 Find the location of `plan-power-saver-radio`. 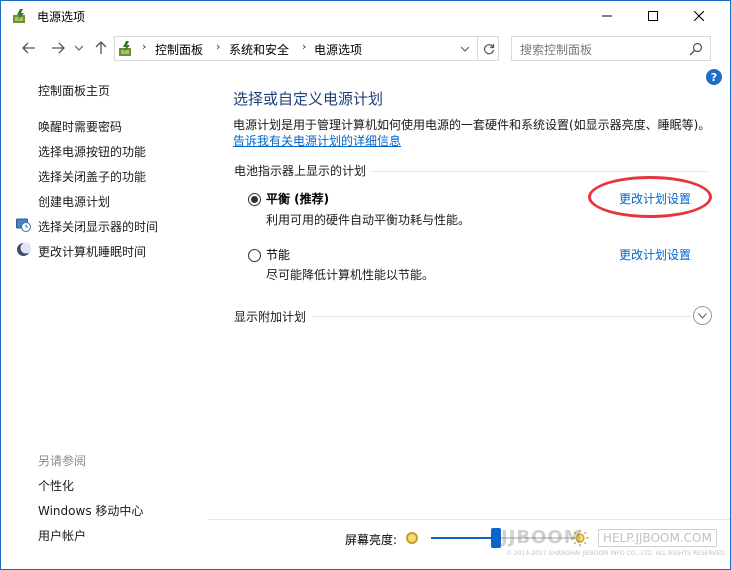

plan-power-saver-radio is located at coordinates (254, 255).